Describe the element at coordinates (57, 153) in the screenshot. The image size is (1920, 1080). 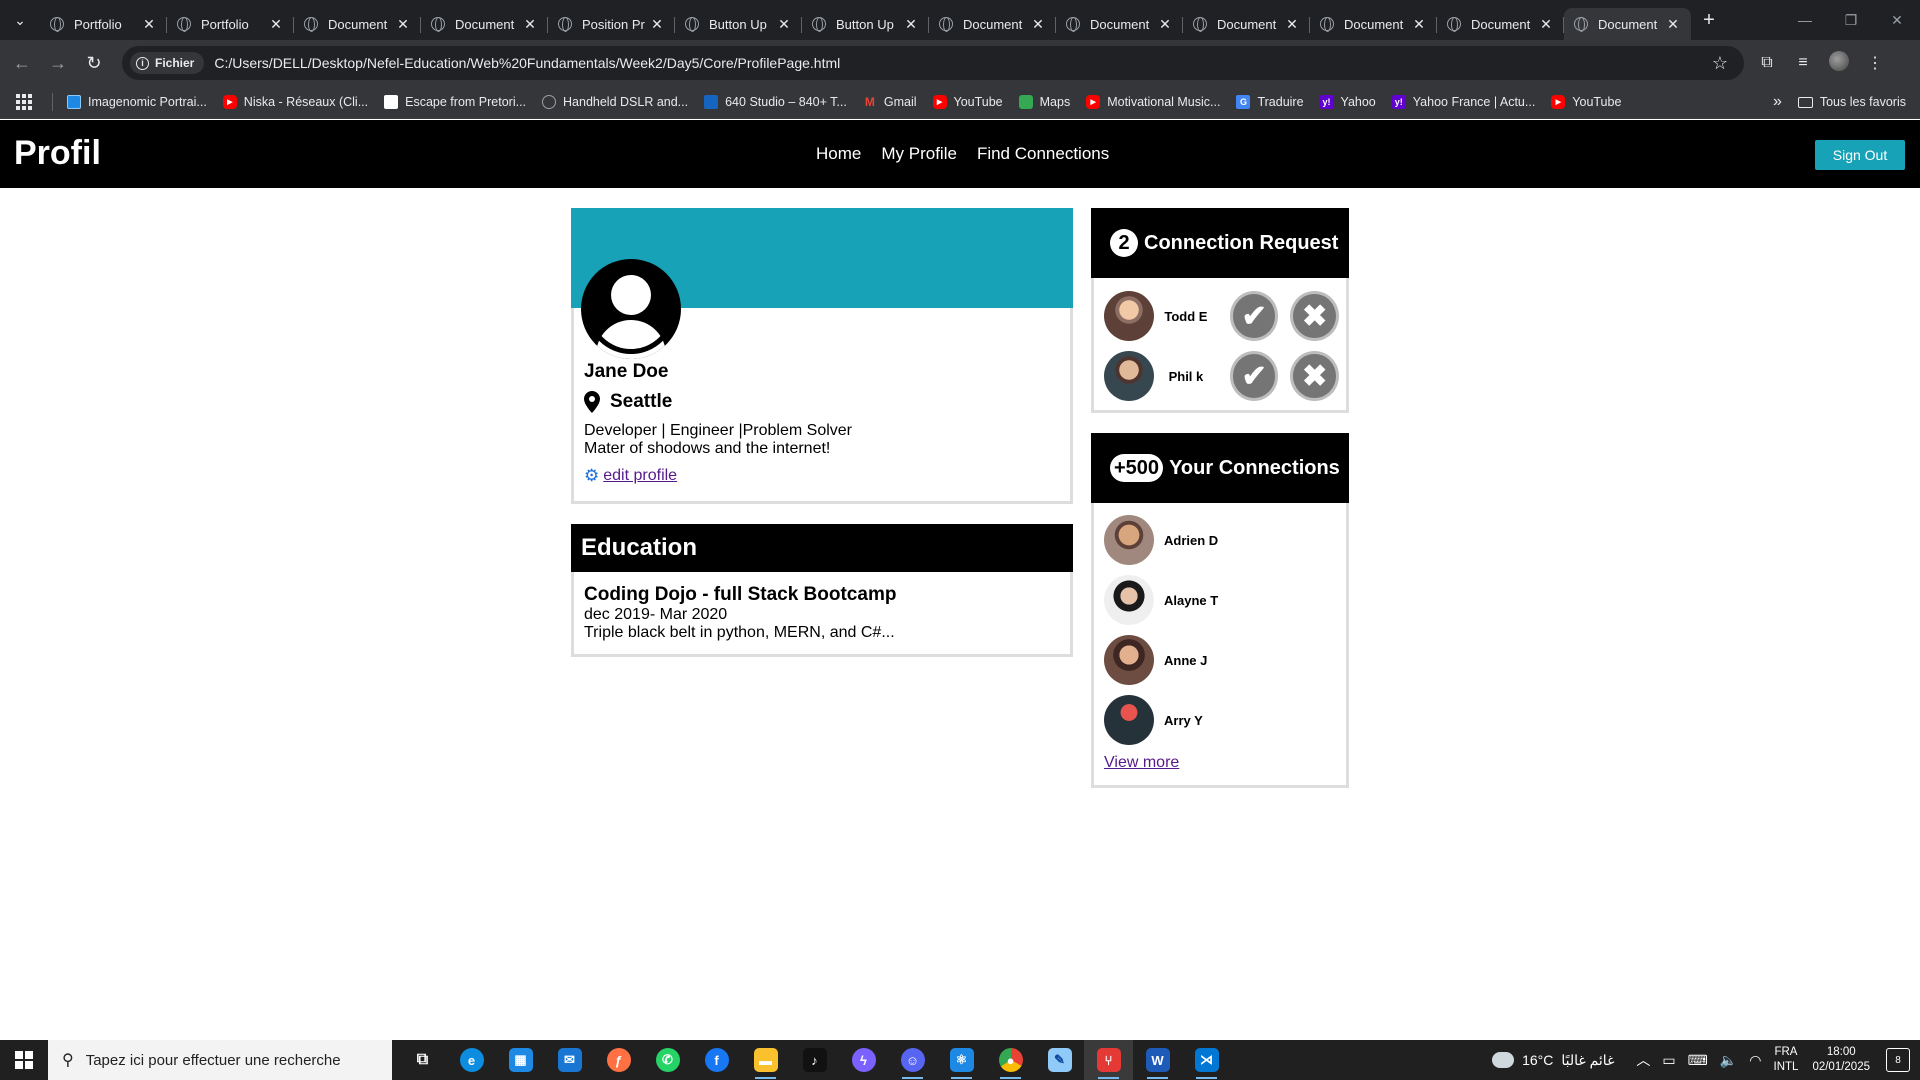
I see `brand-logo: Profil` at that location.